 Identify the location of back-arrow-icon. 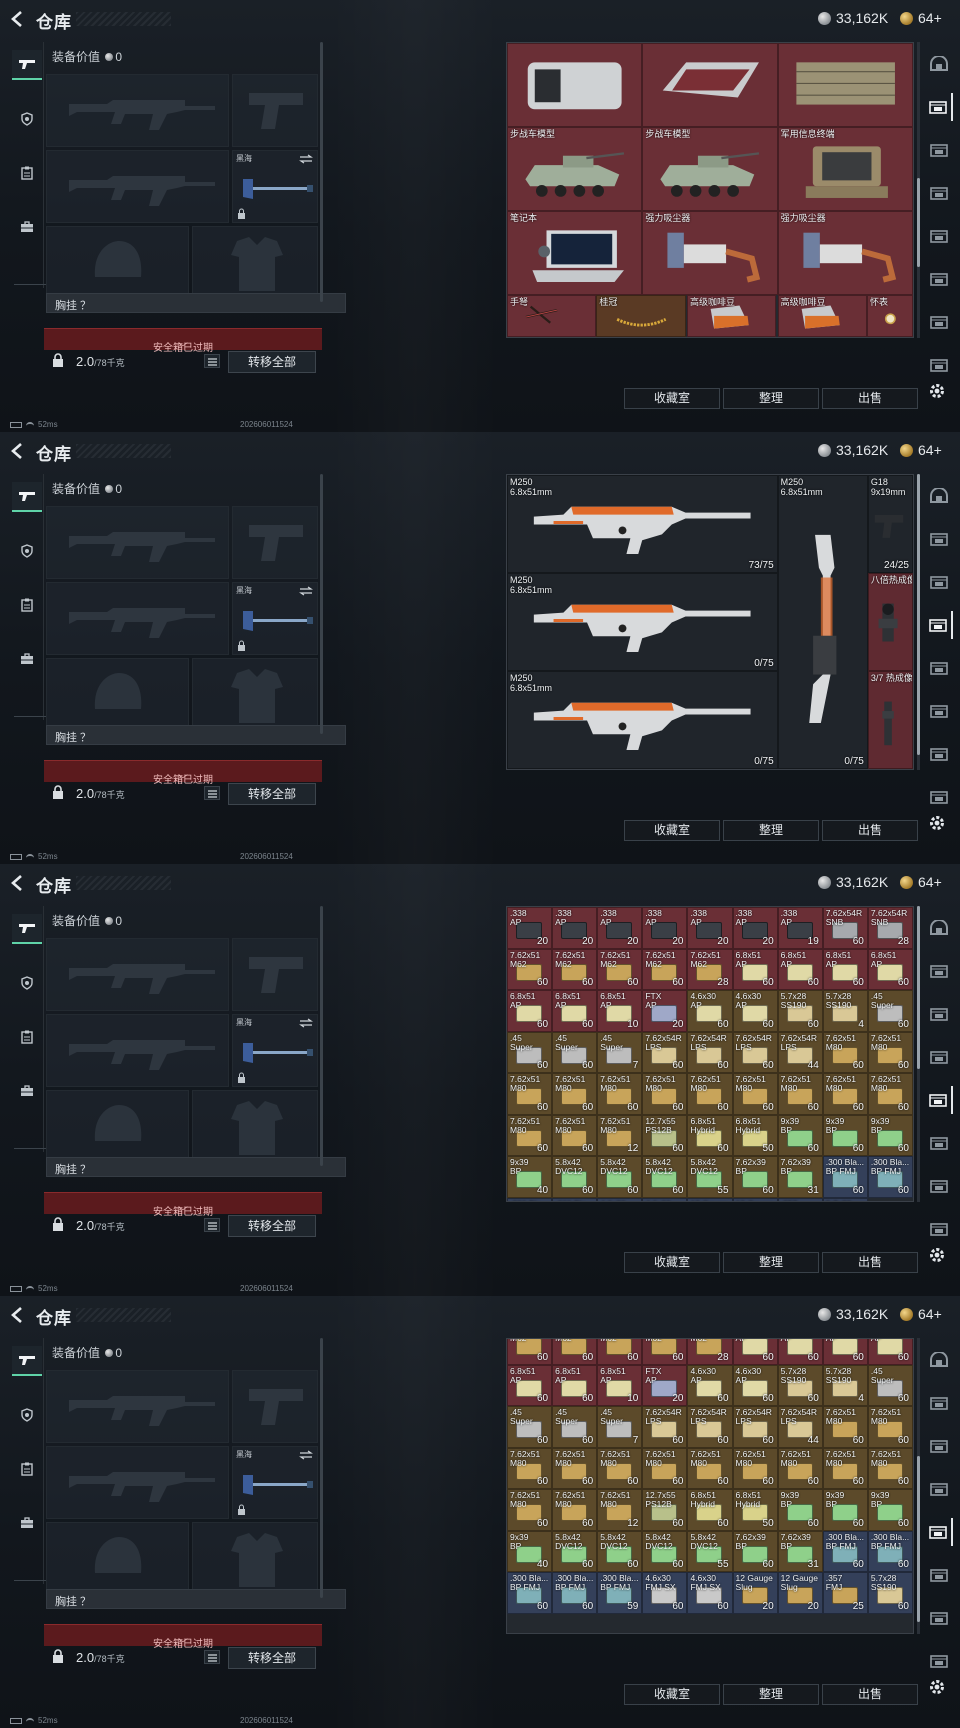
(18, 451).